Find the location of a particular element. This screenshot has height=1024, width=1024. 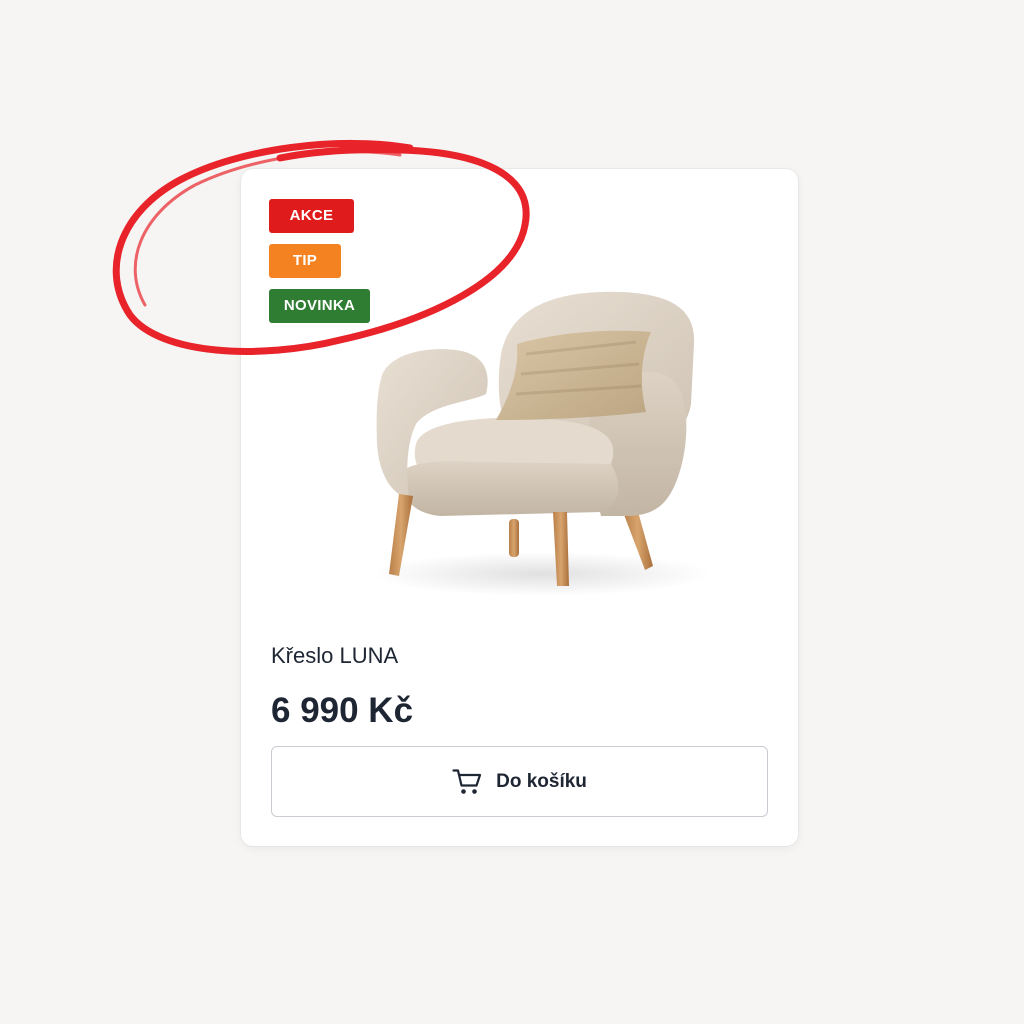

add-to-cart-button: Do košíku is located at coordinates (519, 781).